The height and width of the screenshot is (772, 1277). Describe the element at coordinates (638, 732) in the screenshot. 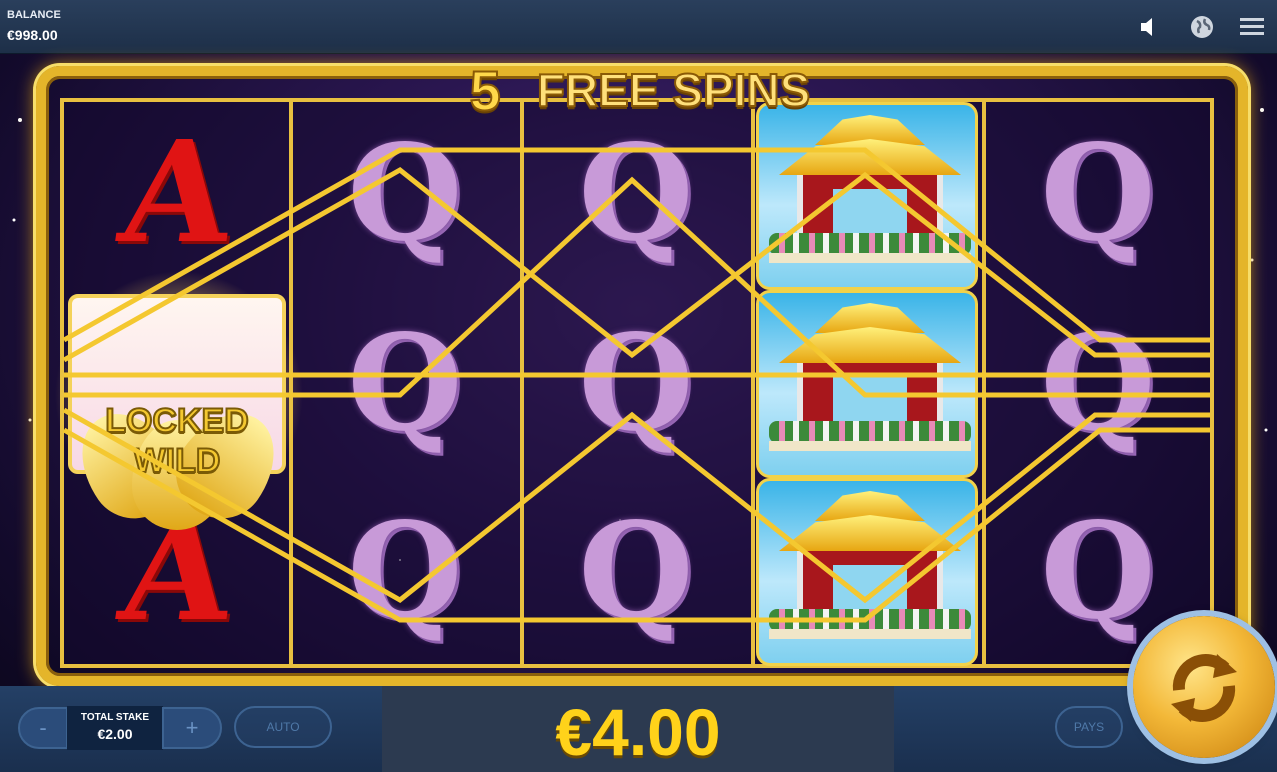

I see `win-amount: €4.00` at that location.